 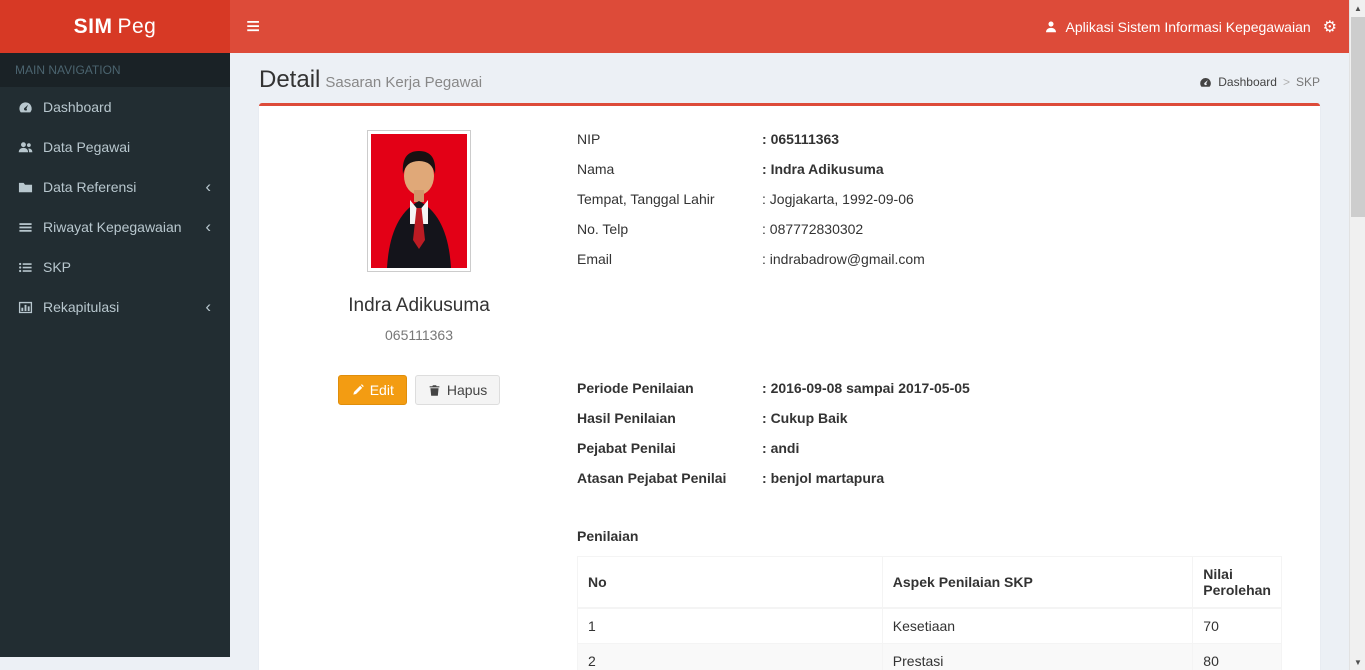 I want to click on field-label: Hasil Penilaian, so click(x=626, y=418).